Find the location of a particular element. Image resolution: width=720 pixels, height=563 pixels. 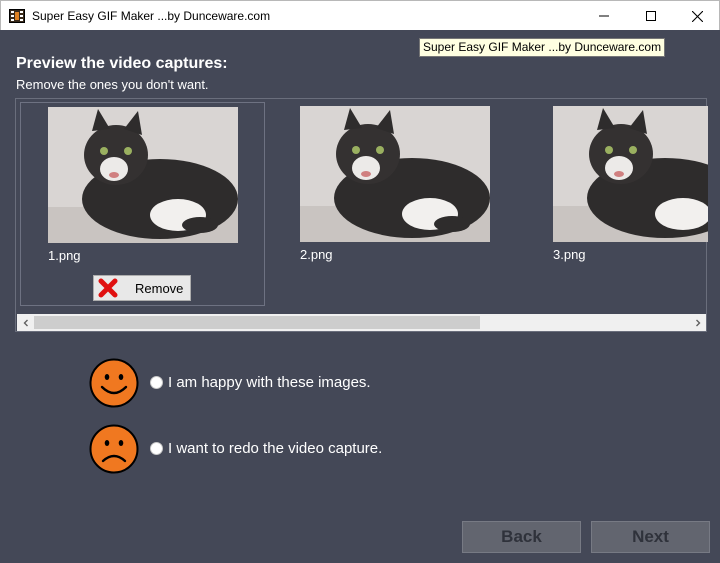

chevron-left-icon is located at coordinates (25, 322).